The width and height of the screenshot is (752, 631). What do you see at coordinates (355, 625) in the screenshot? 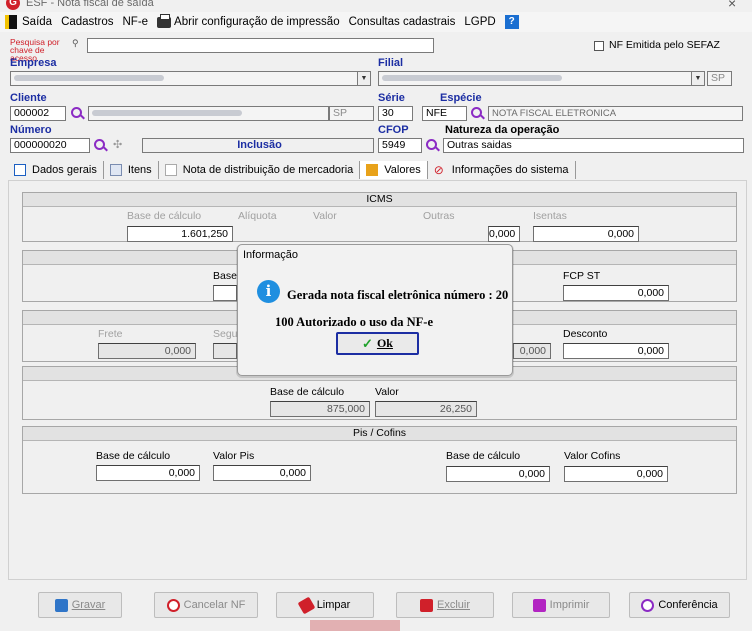
I see `background-logo-fragment` at bounding box center [355, 625].